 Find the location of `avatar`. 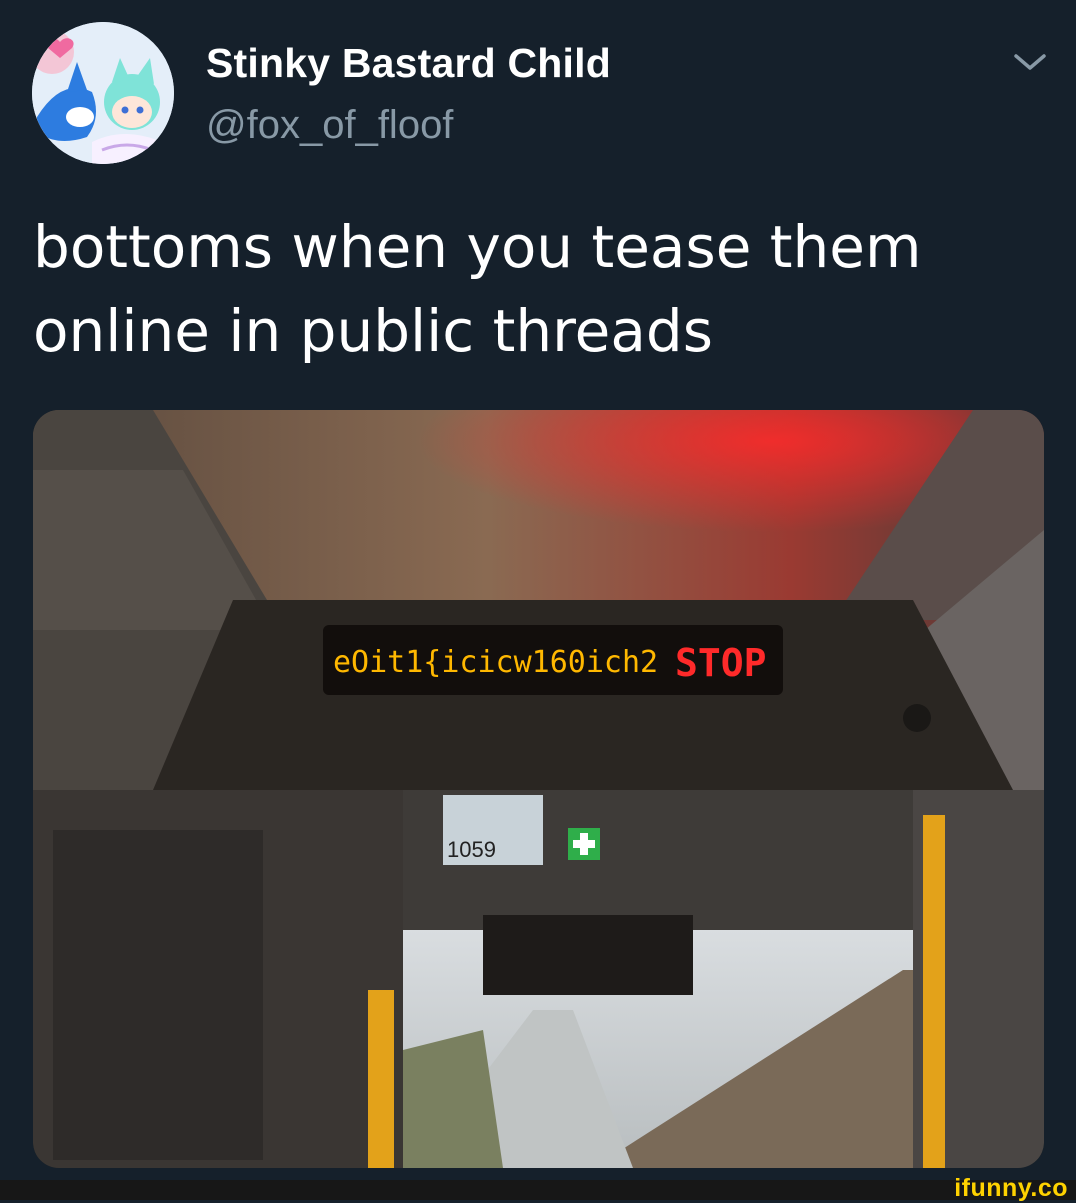

avatar is located at coordinates (103, 93).